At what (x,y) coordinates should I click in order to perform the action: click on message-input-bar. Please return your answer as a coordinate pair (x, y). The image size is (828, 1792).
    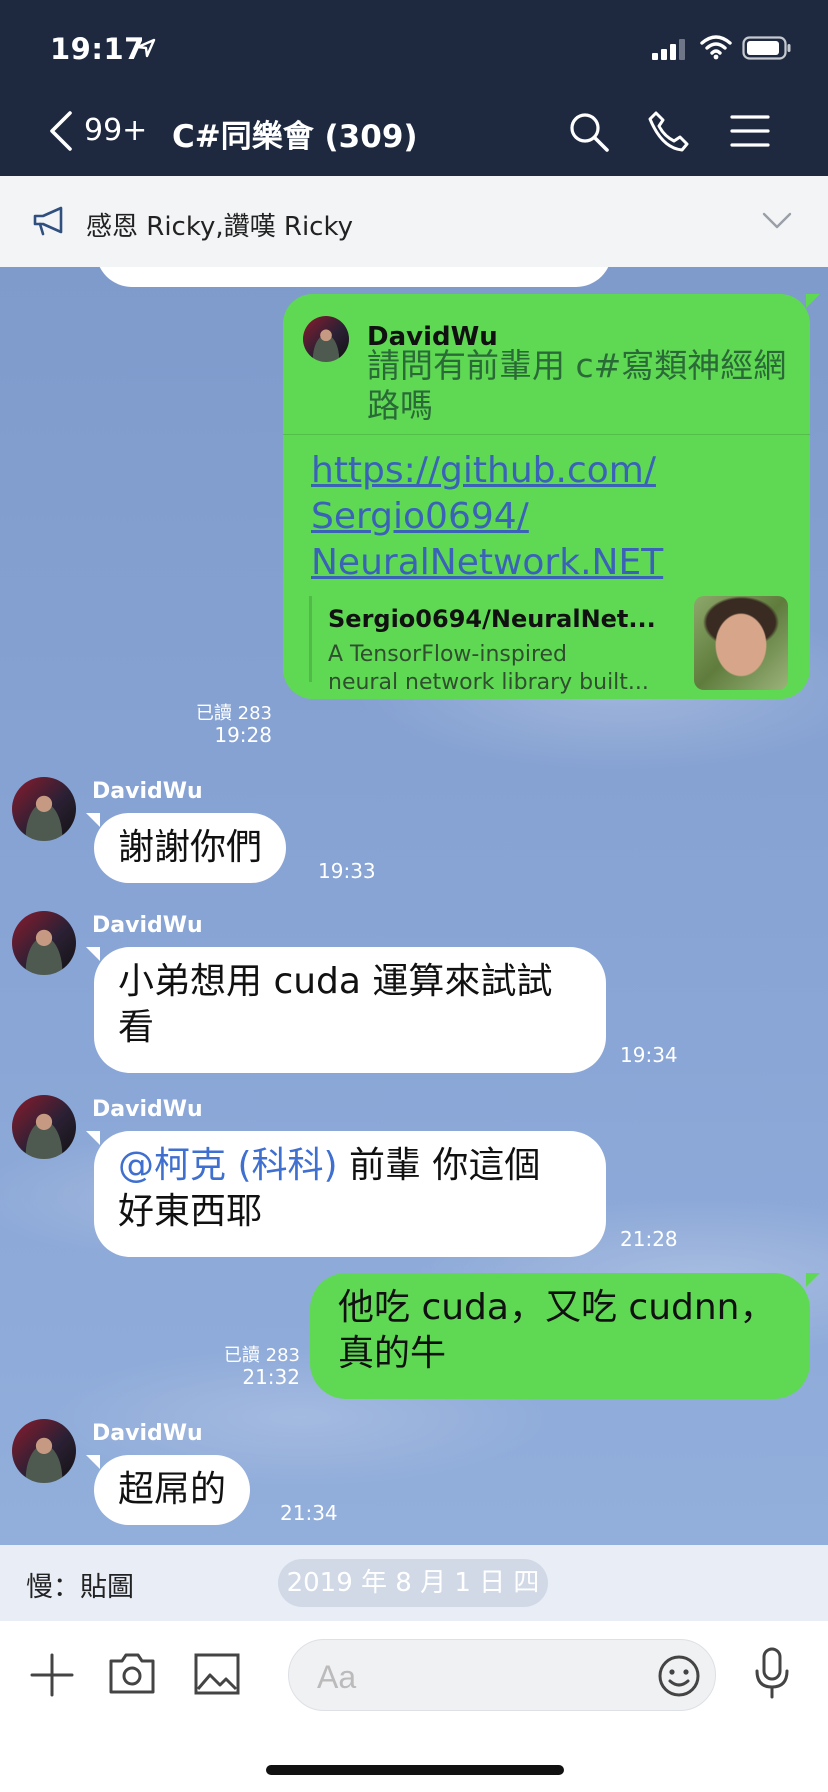
    Looking at the image, I should click on (414, 1706).